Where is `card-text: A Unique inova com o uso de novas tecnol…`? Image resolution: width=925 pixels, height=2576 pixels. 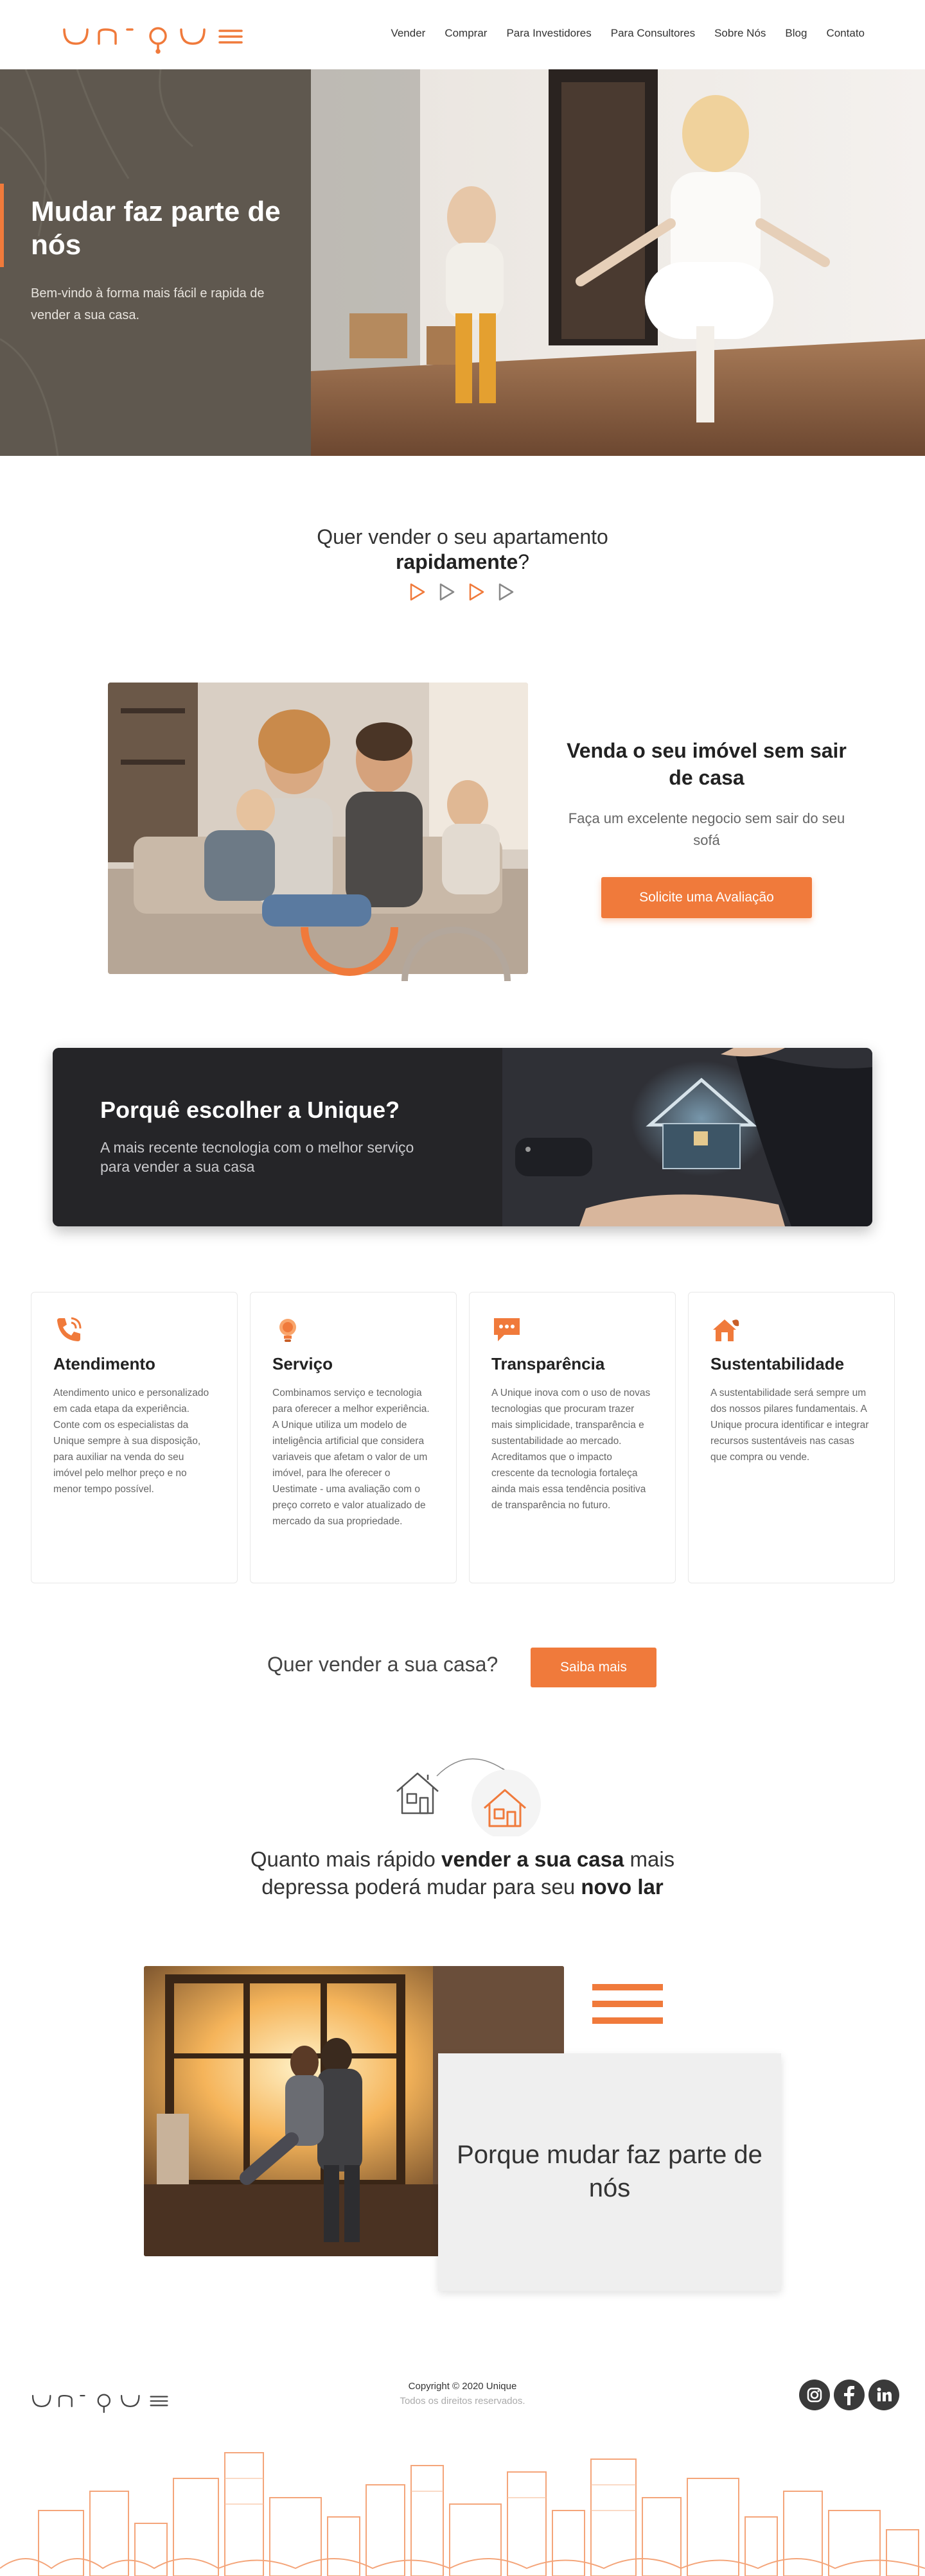 card-text: A Unique inova com o uso de novas tecnol… is located at coordinates (571, 1449).